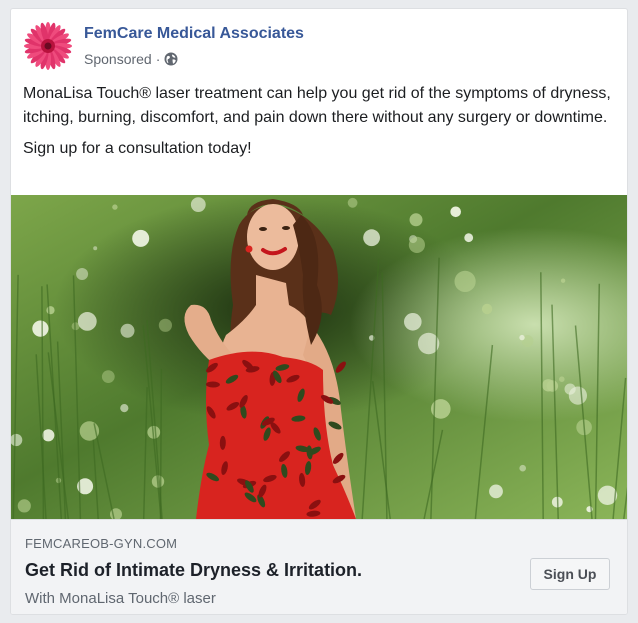 The height and width of the screenshot is (623, 638). I want to click on sign-up-button: Sign Up, so click(570, 574).